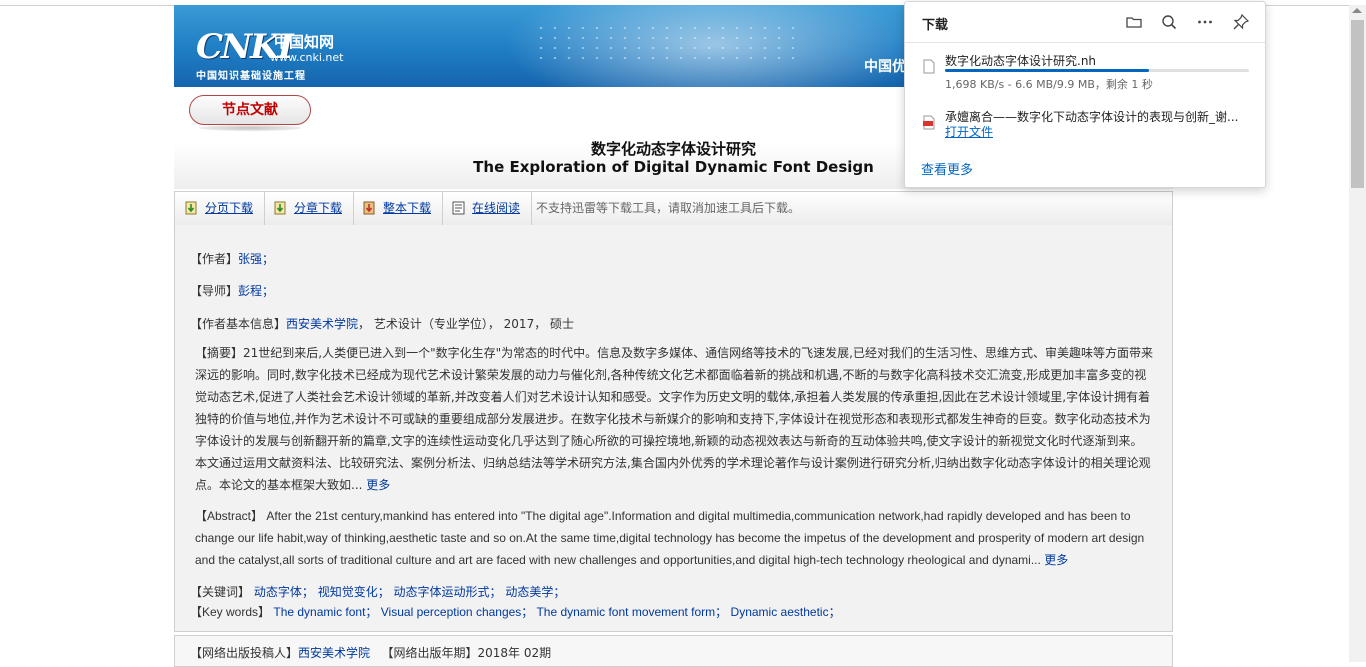 The width and height of the screenshot is (1366, 667). Describe the element at coordinates (1085, 42) in the screenshot. I see `downloads-separator` at that location.